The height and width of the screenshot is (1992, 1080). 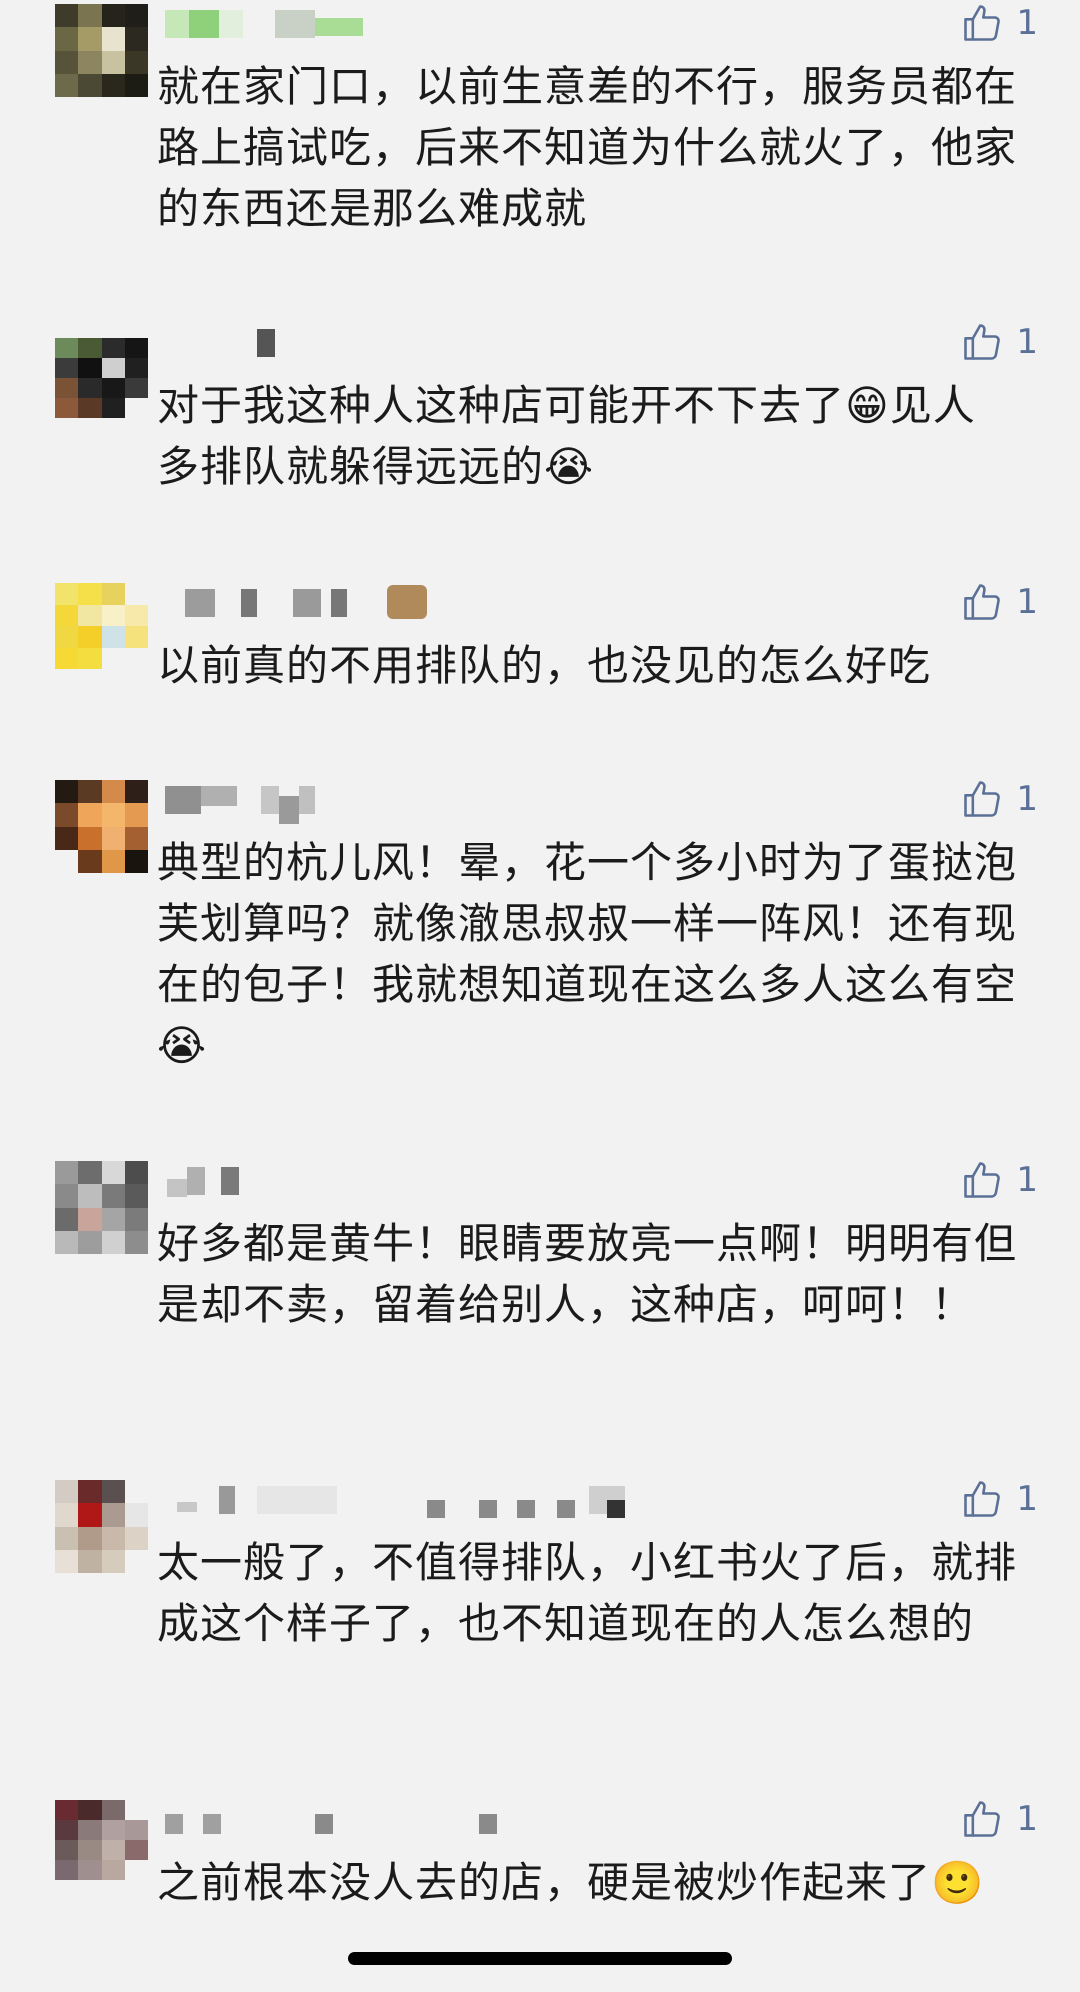 What do you see at coordinates (566, 436) in the screenshot?
I see `comment-text: 对于我这种人这种店可能开不下去了😁见人多排队就躲得远远的😭` at bounding box center [566, 436].